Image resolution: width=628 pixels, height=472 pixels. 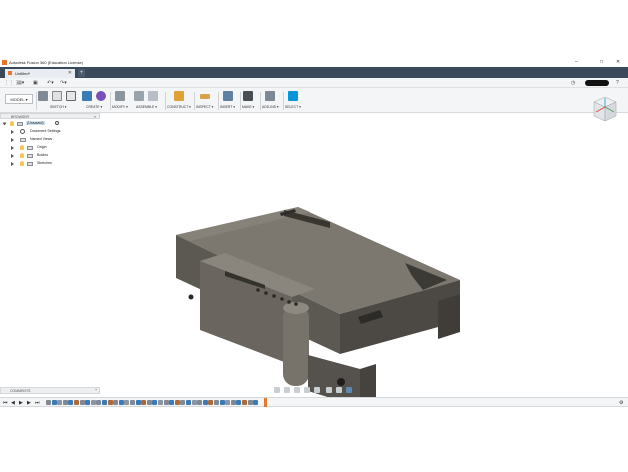 I want to click on comments-label: COMMENTS, so click(x=20, y=391).